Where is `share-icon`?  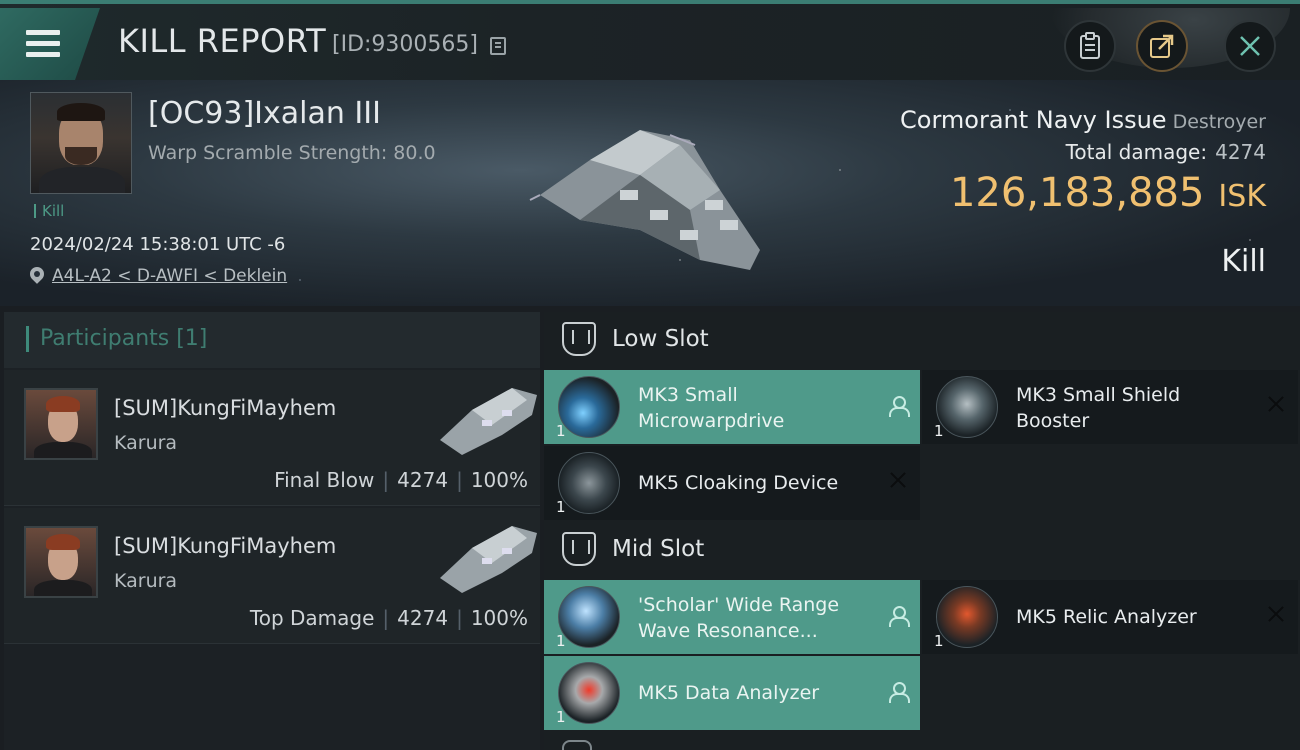 share-icon is located at coordinates (1162, 46).